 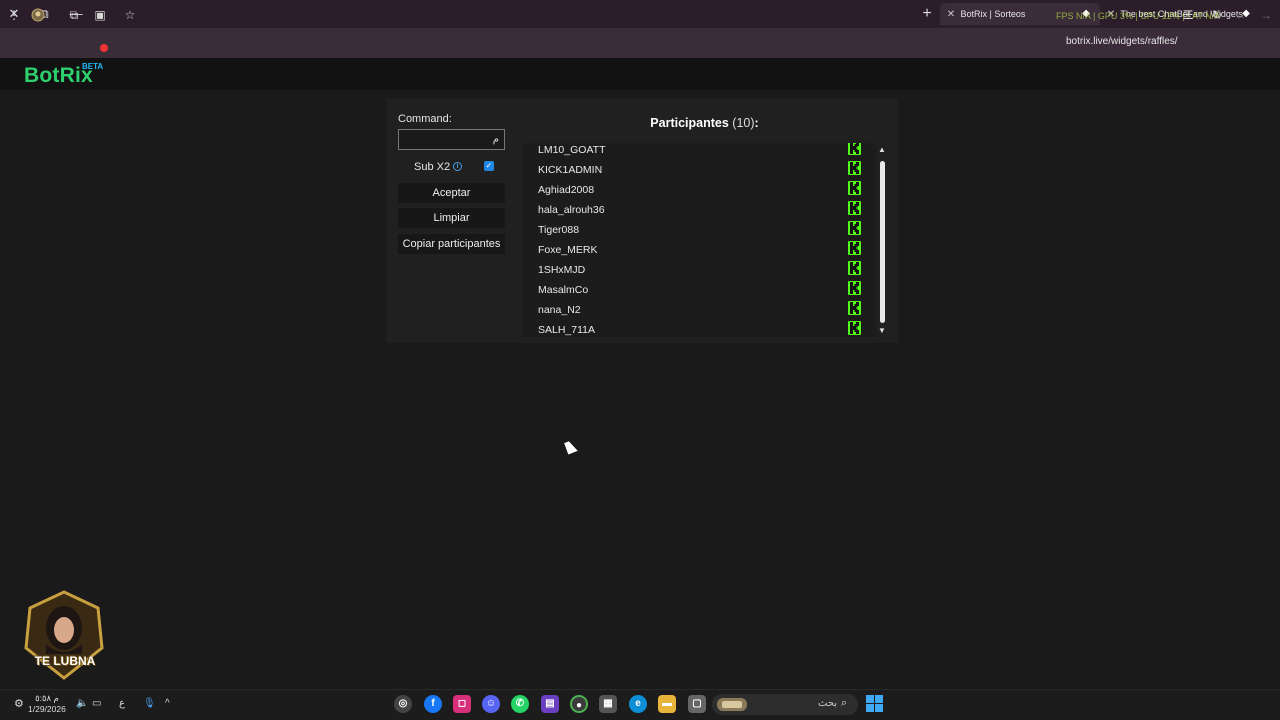 I want to click on participant-name: Tiger088, so click(x=559, y=230).